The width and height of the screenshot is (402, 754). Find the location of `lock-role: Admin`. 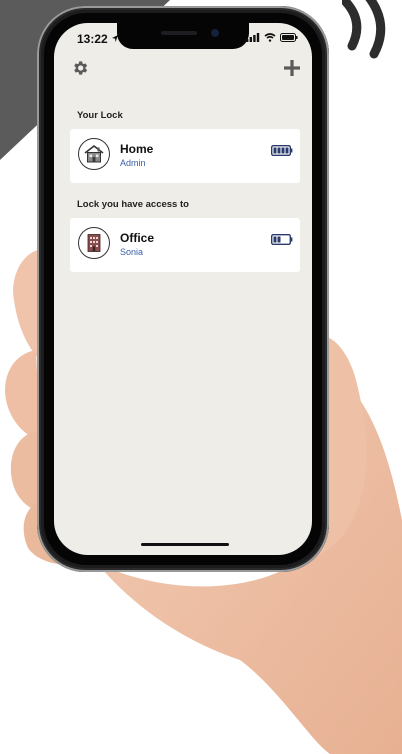

lock-role: Admin is located at coordinates (133, 163).